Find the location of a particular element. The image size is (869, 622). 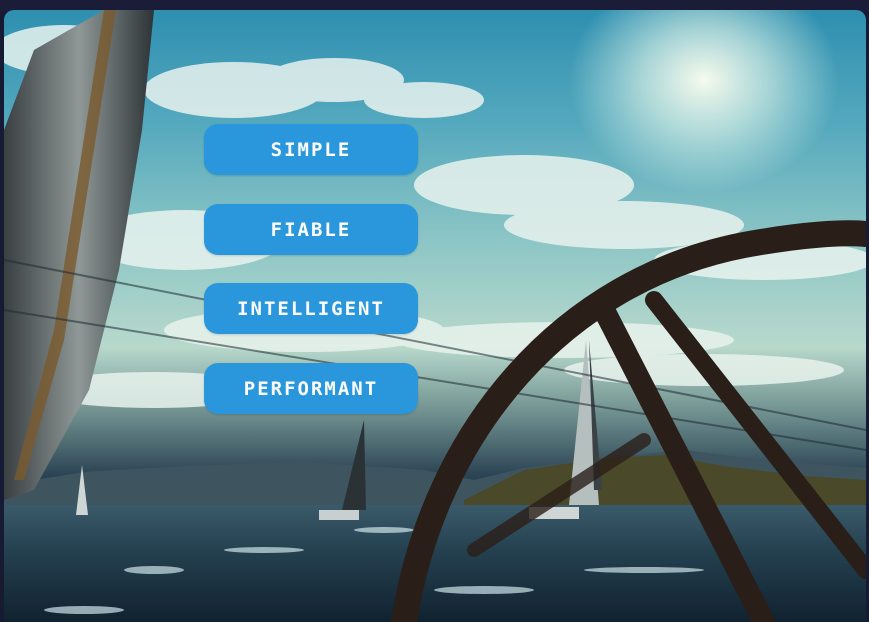

fiable-button: FIABLE is located at coordinates (311, 229).